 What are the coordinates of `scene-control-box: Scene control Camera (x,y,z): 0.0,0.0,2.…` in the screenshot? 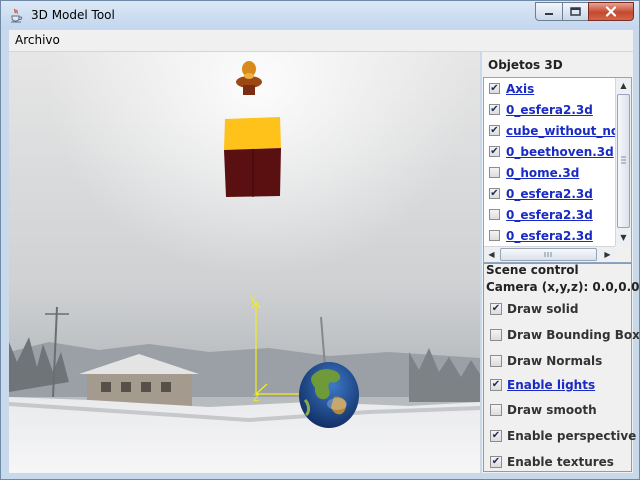 It's located at (561, 367).